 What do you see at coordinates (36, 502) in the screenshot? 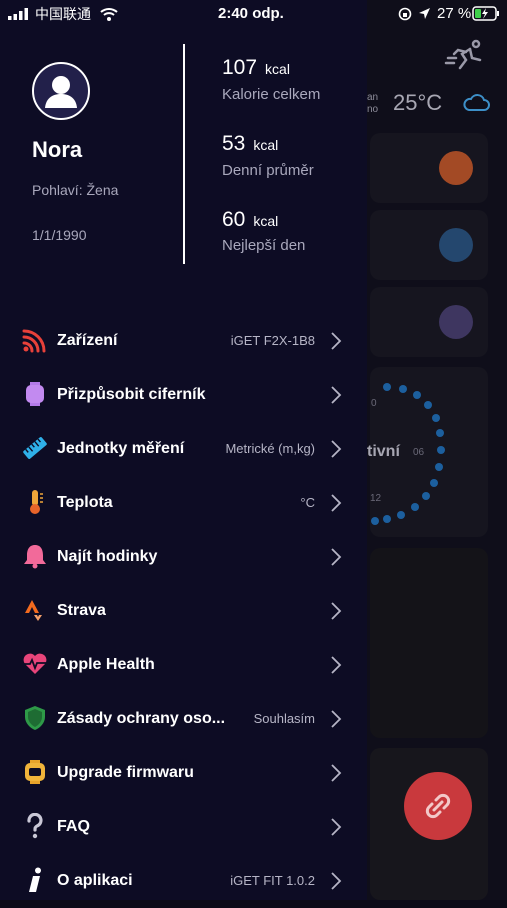
I see `thermometer-icon` at bounding box center [36, 502].